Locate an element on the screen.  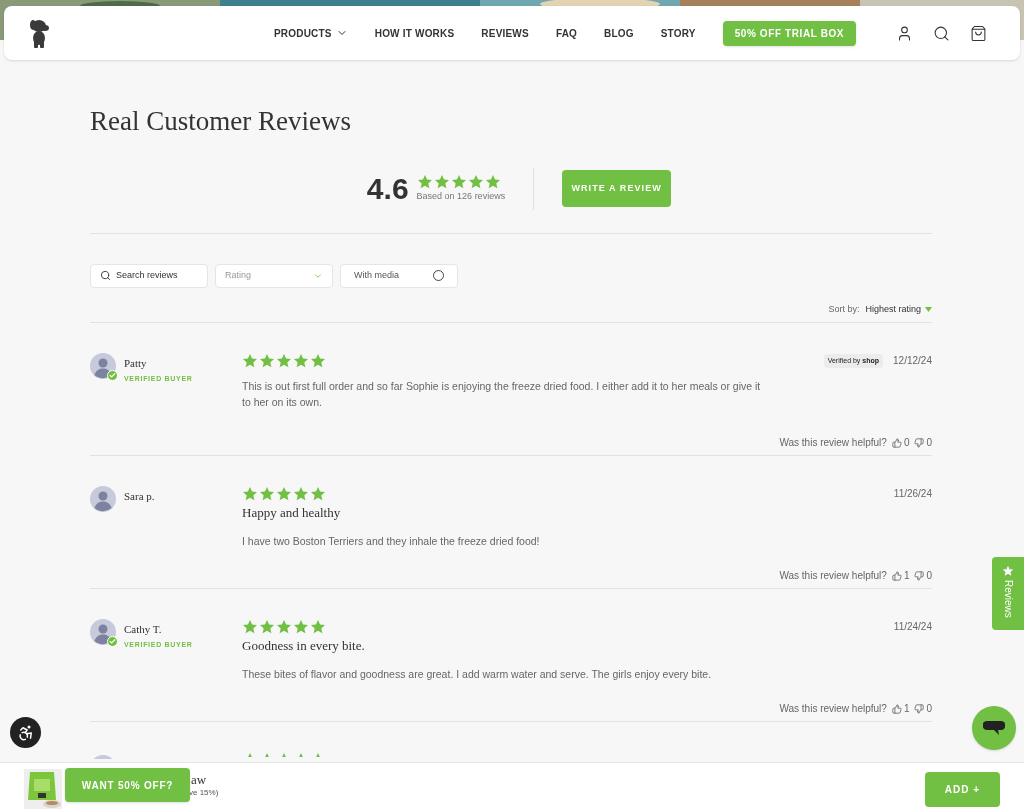
accessibility-icon is located at coordinates (25, 732).